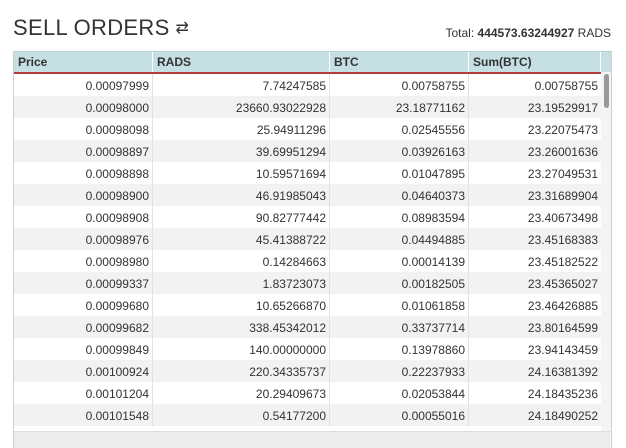 The width and height of the screenshot is (626, 448). I want to click on cell-price: 0.00100924, so click(83, 371).